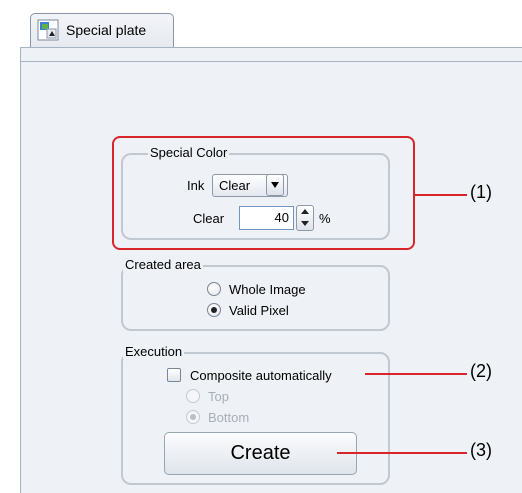  I want to click on callout-2: (2), so click(481, 371).